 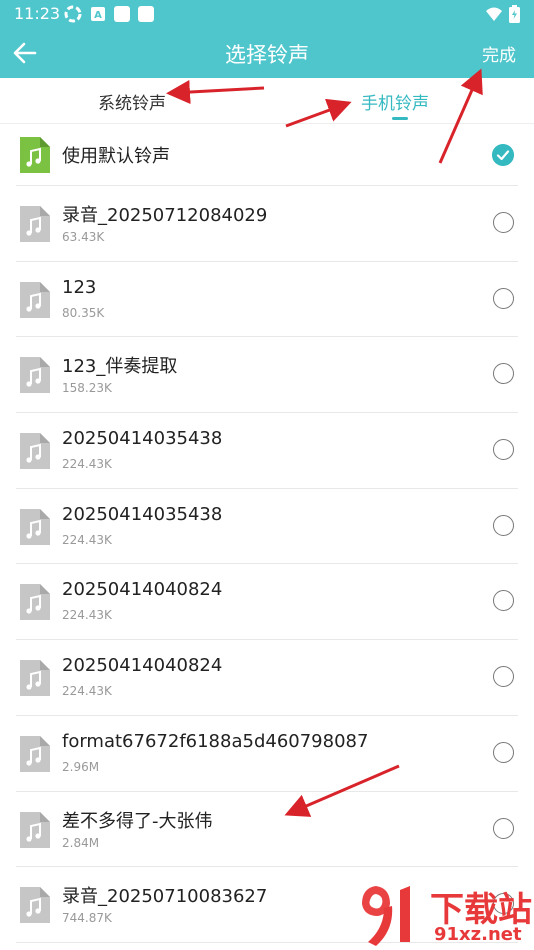 I want to click on list-item-default-ringtone: 使用默认铃声, so click(x=267, y=155).